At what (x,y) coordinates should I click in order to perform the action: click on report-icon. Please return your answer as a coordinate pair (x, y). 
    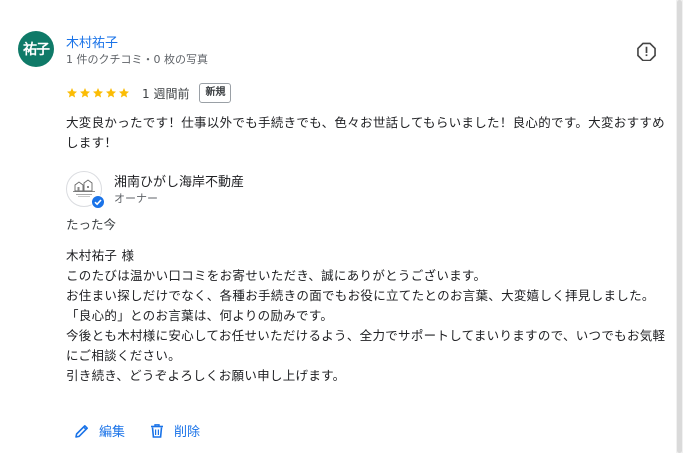
    Looking at the image, I should click on (646, 51).